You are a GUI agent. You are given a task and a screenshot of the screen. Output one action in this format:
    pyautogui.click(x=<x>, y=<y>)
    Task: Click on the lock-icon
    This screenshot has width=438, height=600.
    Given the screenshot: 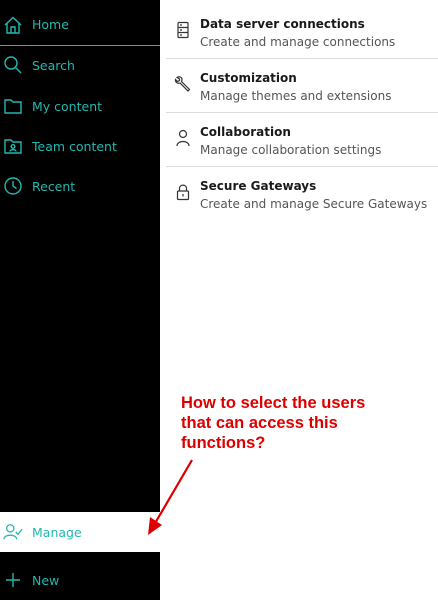 What is the action you would take?
    pyautogui.click(x=183, y=189)
    